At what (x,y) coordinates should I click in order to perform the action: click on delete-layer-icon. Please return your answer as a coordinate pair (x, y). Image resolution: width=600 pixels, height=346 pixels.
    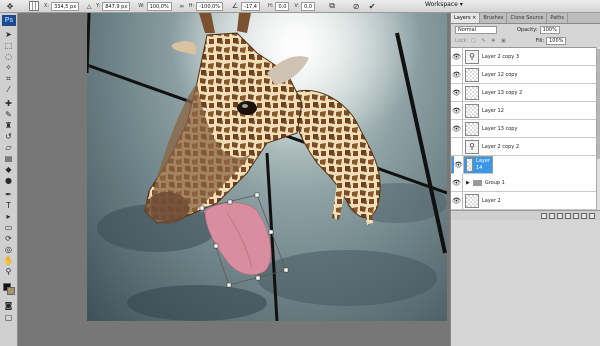
    Looking at the image, I should click on (592, 215).